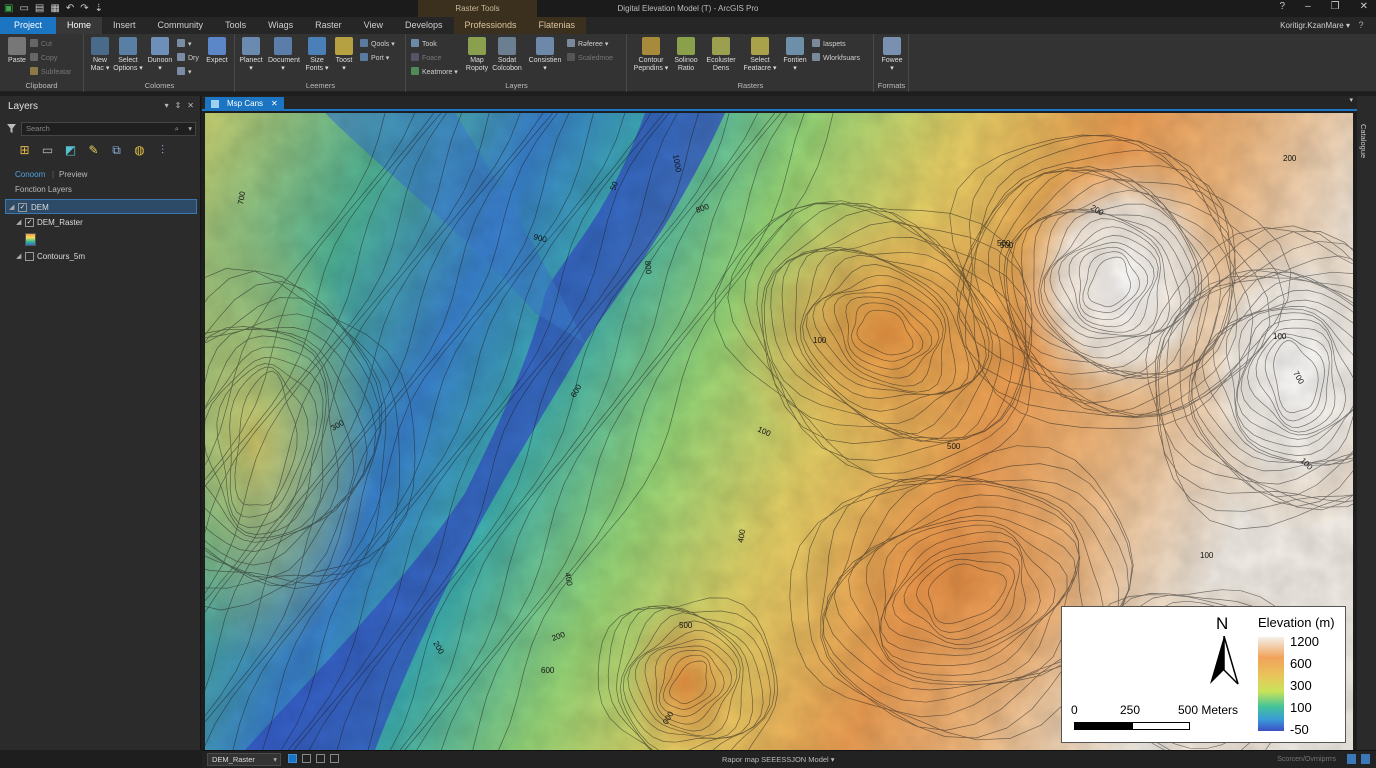  Describe the element at coordinates (1363, 141) in the screenshot. I see `catalogue-pane-tab: Catalogue` at that location.